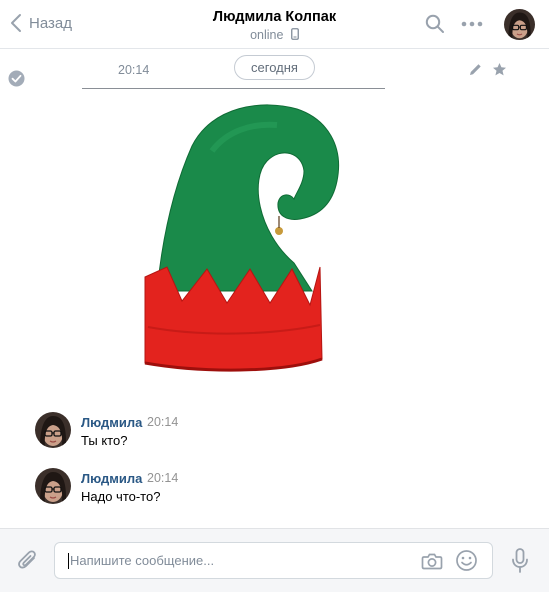 This screenshot has height=592, width=549. What do you see at coordinates (432, 561) in the screenshot?
I see `camera-icon` at bounding box center [432, 561].